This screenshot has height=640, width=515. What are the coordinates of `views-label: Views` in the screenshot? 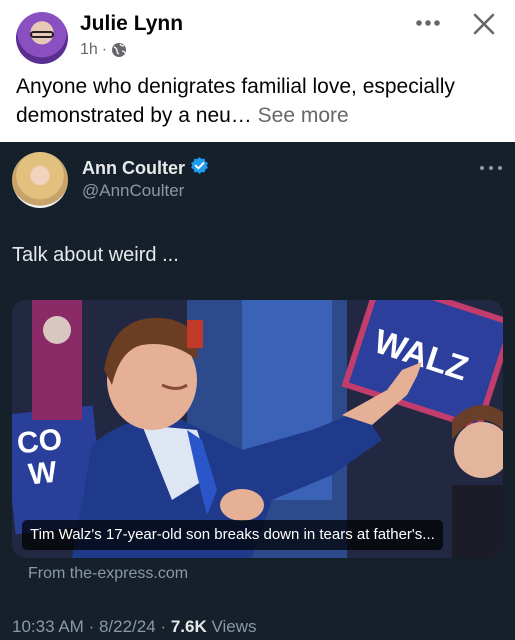 It's located at (234, 626).